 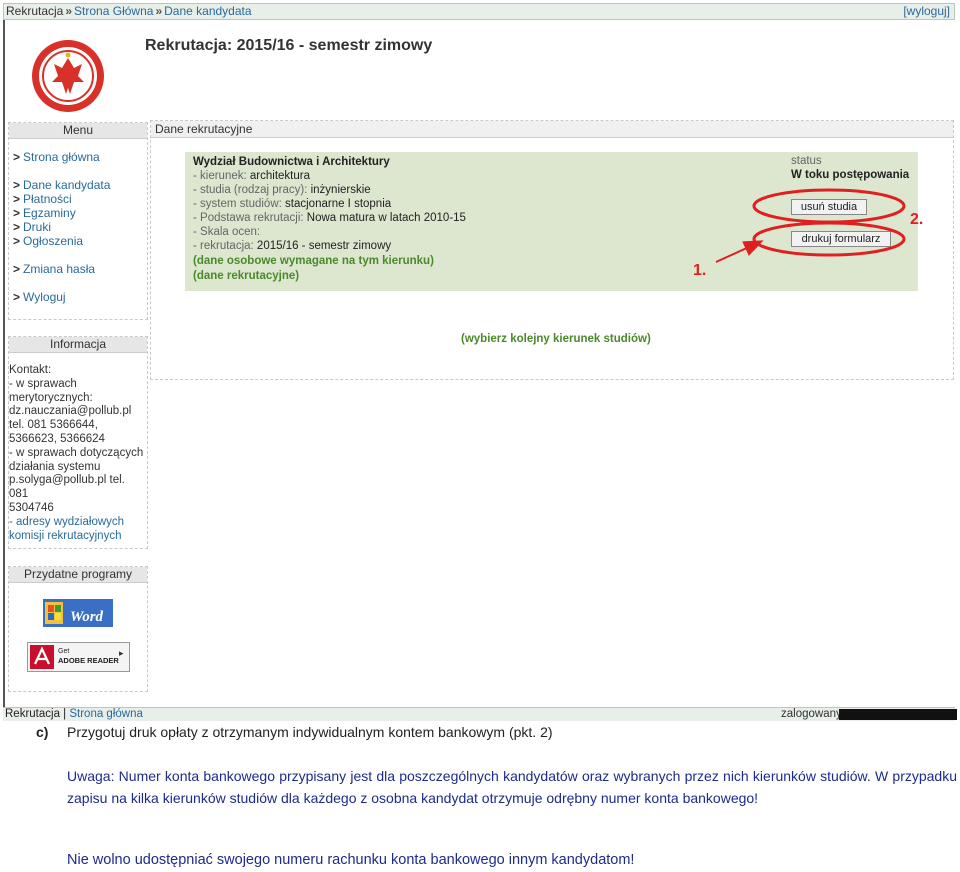 What do you see at coordinates (113, 11) in the screenshot?
I see `breadcrumb-home-link: Strona Główna` at bounding box center [113, 11].